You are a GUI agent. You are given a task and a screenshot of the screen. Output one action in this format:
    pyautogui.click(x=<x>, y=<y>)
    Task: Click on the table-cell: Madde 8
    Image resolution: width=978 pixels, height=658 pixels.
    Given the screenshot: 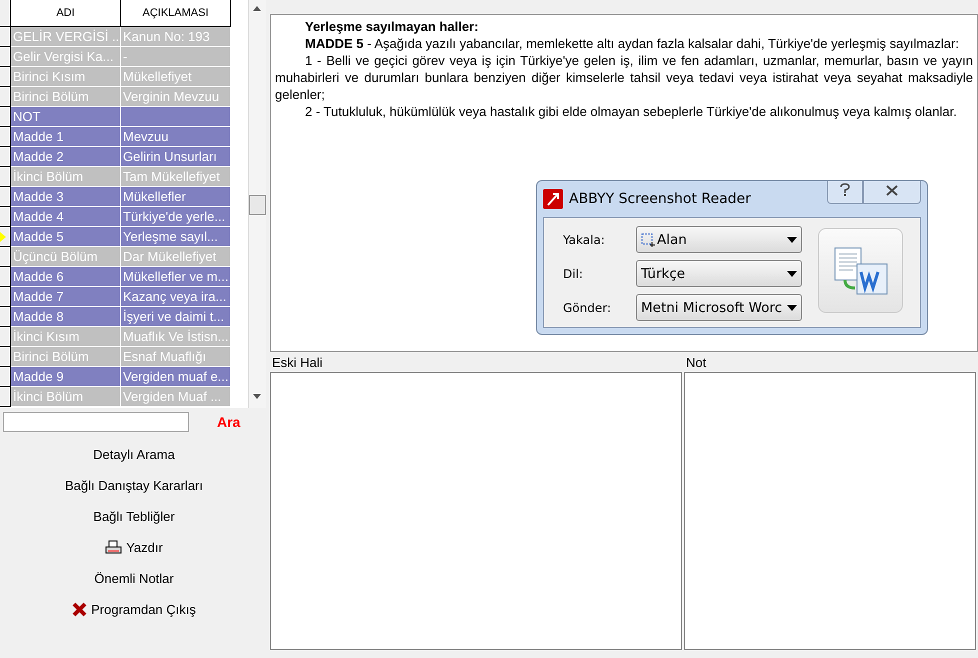 What is the action you would take?
    pyautogui.click(x=66, y=317)
    